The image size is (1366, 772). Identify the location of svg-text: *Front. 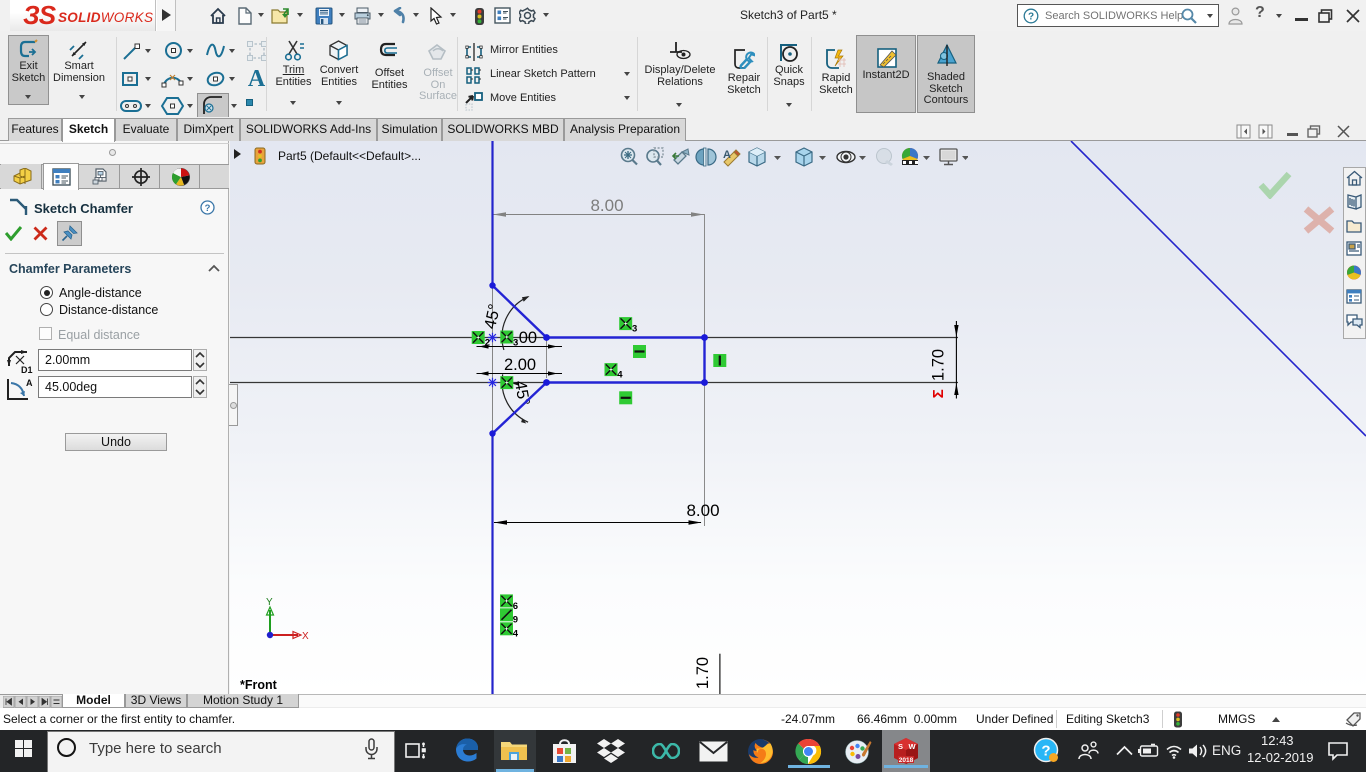
(259, 685).